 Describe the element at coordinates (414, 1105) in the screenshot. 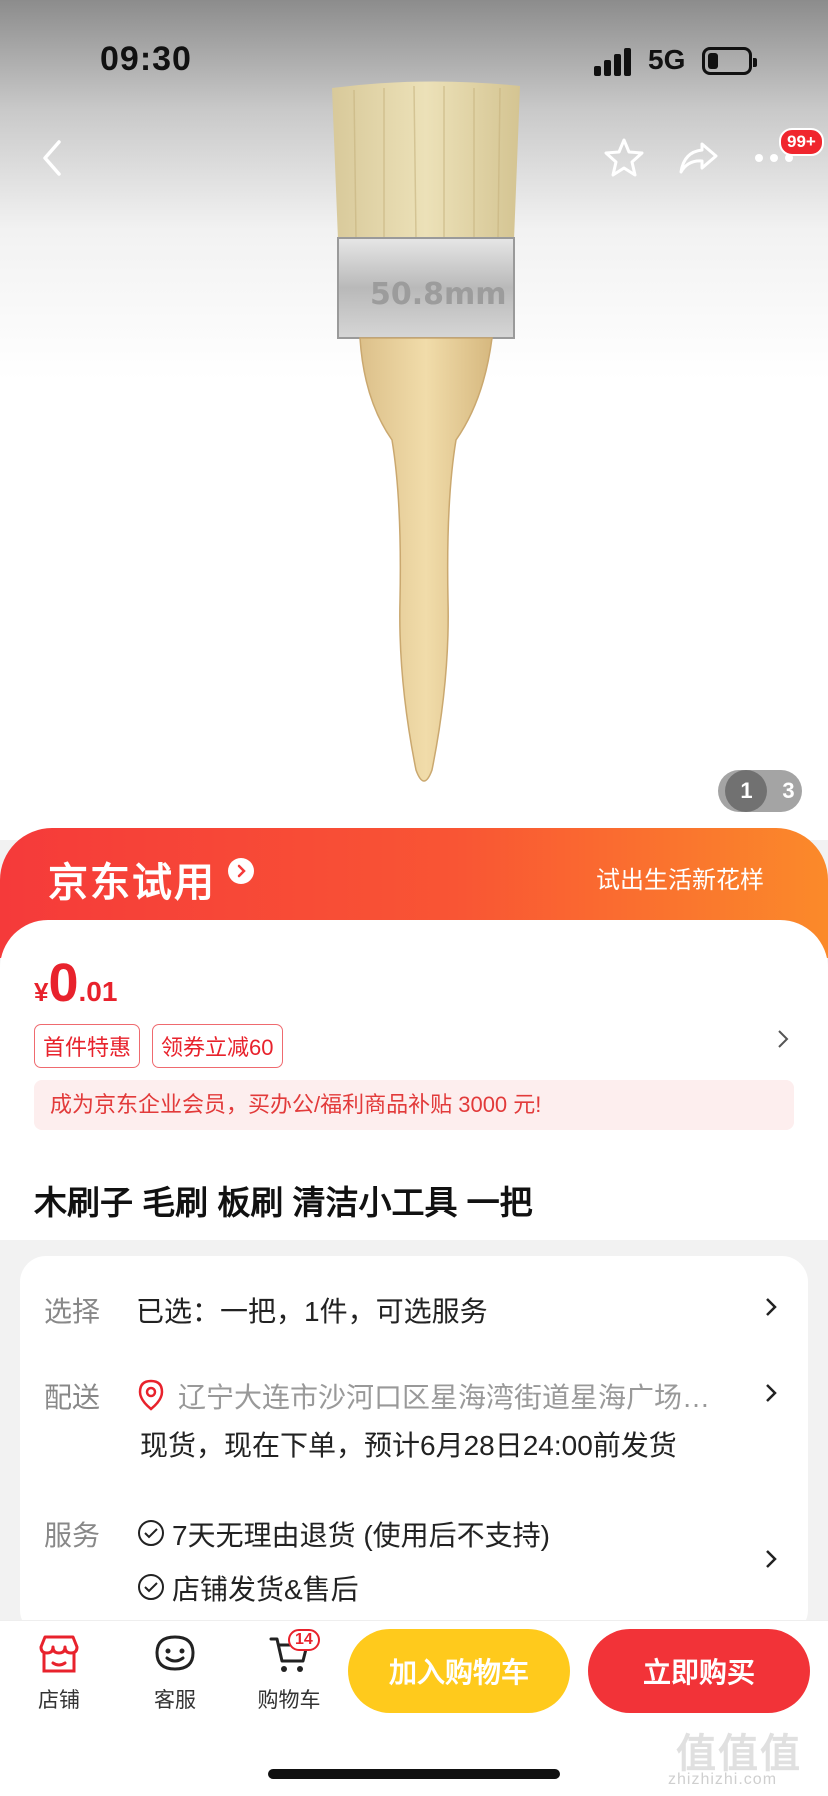

I see `enterprise-promo-banner: 成为京东企业会员，买办公/福利商品补贴 3000 元!` at that location.